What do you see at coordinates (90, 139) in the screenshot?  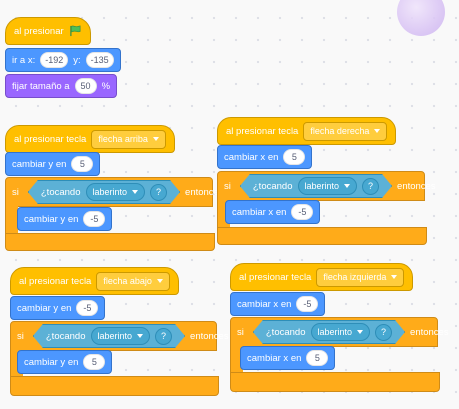 I see `when-key-pressed-up-block: al presionar tecla flecha arriba` at bounding box center [90, 139].